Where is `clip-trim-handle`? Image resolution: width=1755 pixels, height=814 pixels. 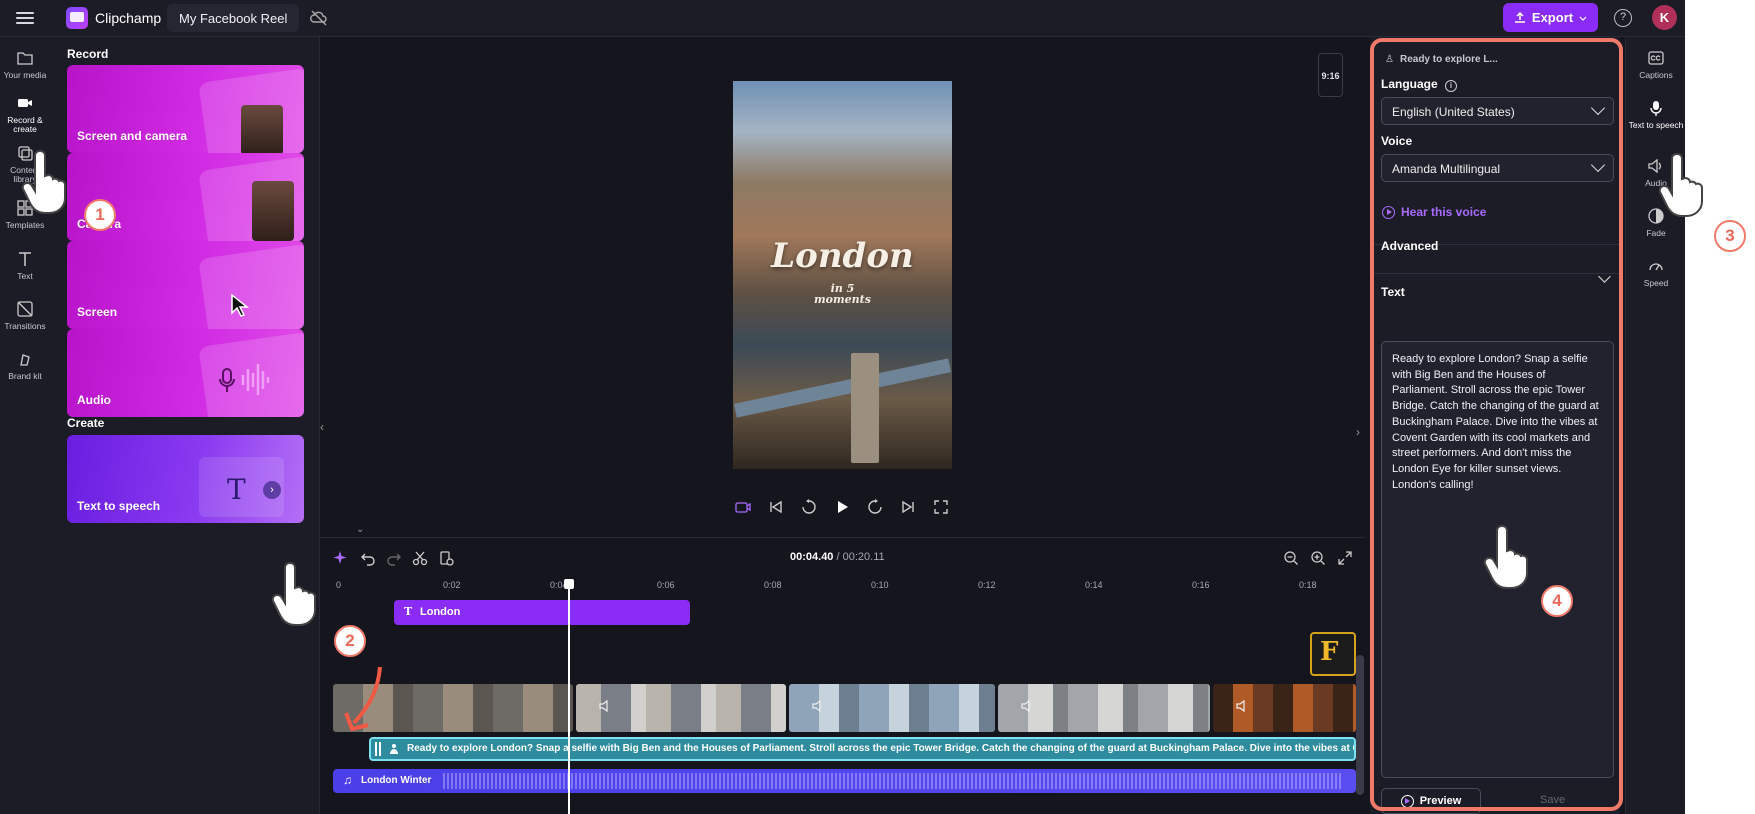 clip-trim-handle is located at coordinates (378, 749).